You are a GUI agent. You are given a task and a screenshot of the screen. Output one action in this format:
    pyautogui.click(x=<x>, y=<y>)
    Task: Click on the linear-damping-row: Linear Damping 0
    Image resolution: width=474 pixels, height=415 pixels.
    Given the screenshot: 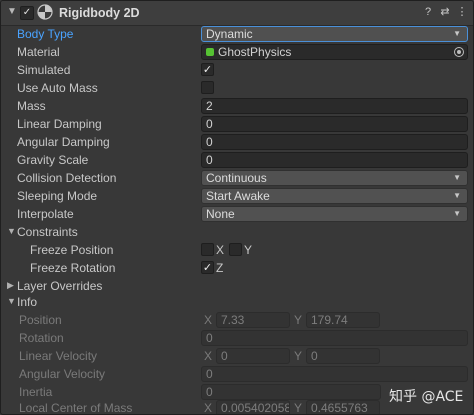 What is the action you would take?
    pyautogui.click(x=237, y=124)
    